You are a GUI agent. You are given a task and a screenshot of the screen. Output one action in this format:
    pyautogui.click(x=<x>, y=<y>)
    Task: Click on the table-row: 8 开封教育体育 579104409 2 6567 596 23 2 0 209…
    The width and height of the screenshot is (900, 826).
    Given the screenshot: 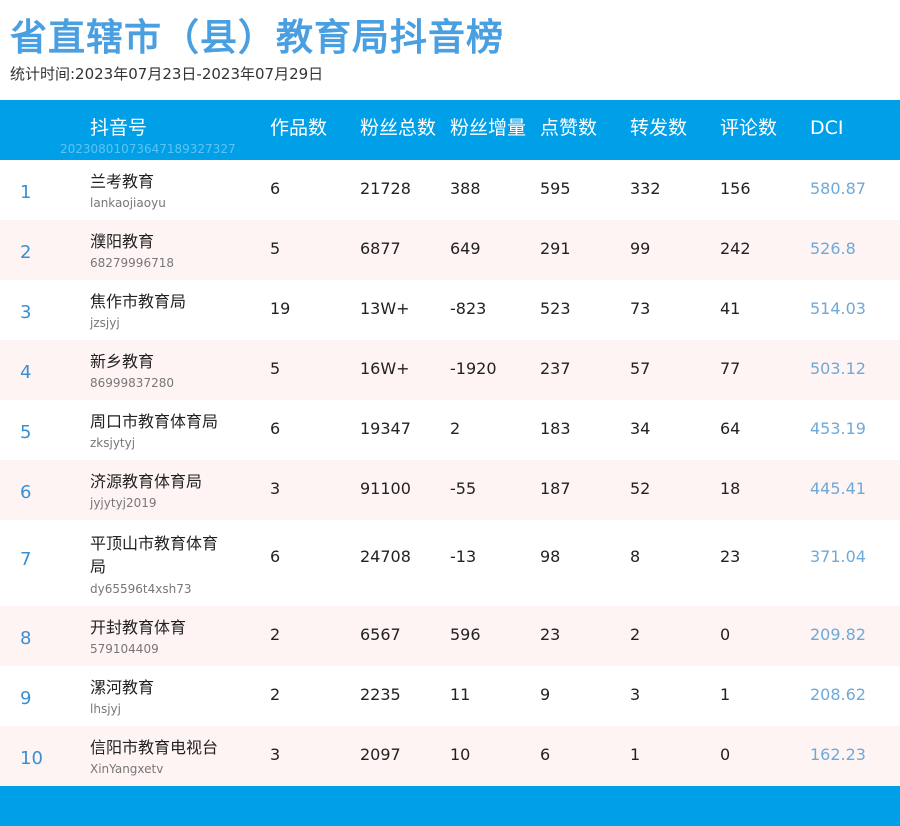 What is the action you would take?
    pyautogui.click(x=450, y=636)
    